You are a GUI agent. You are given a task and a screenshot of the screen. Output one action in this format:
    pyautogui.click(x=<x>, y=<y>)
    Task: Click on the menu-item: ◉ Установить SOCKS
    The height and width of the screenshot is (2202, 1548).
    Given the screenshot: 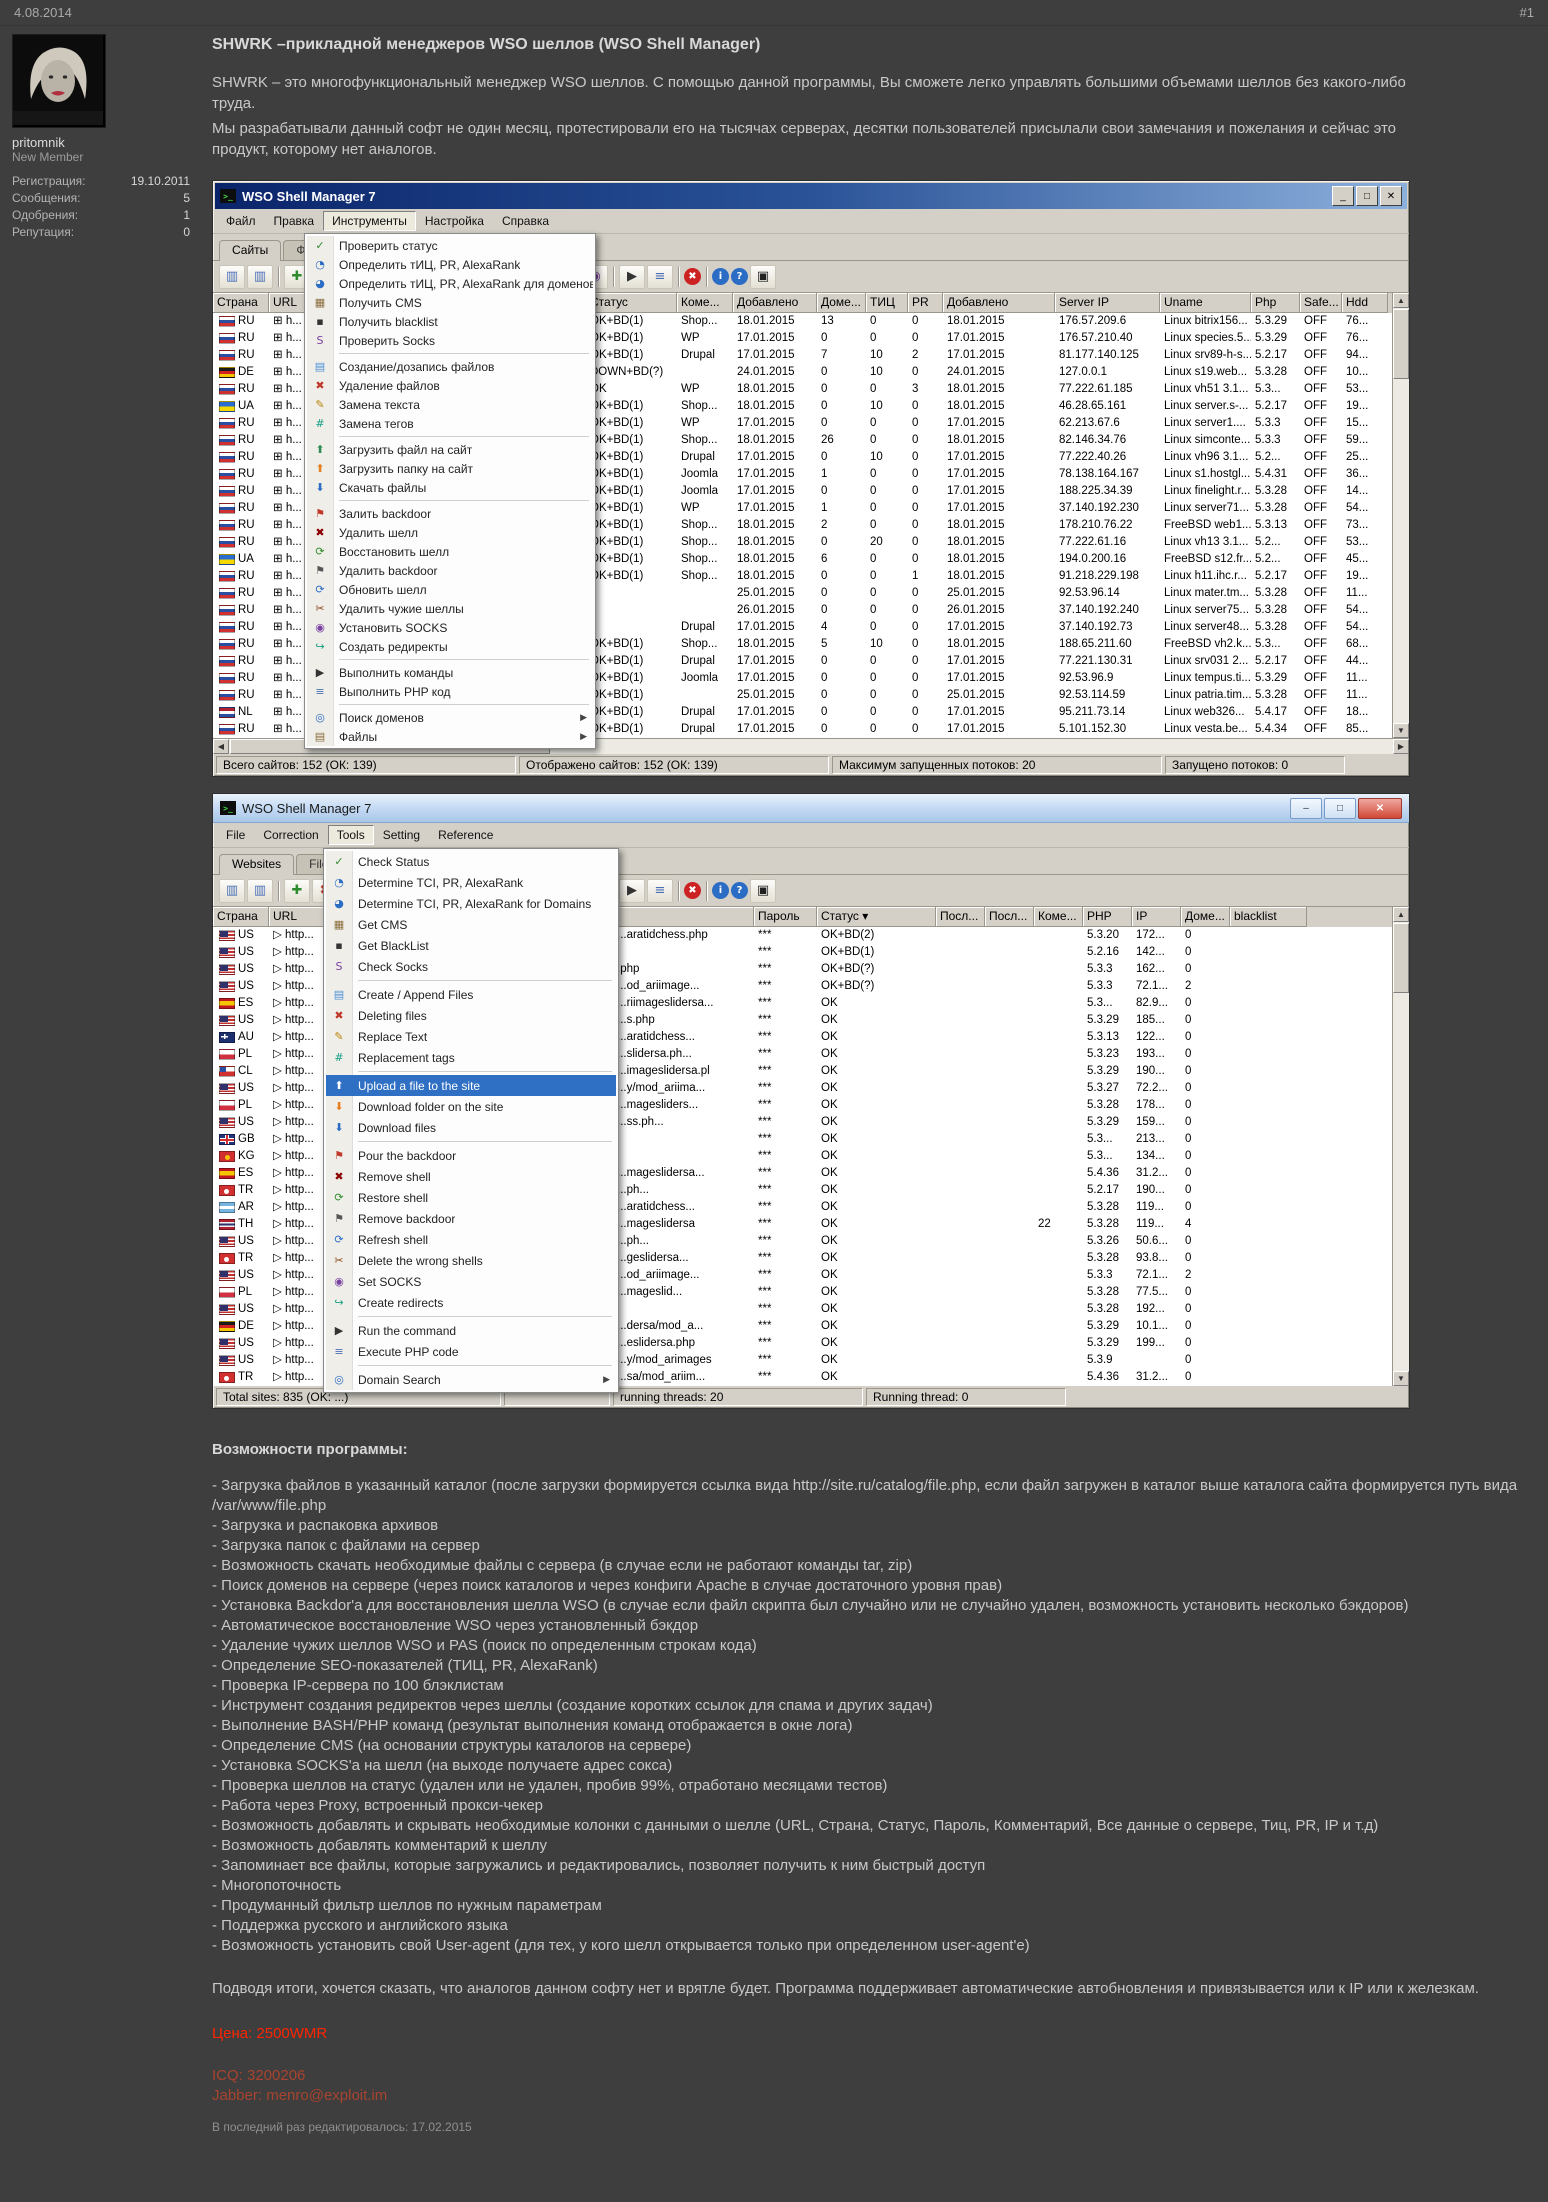 What is the action you would take?
    pyautogui.click(x=450, y=627)
    